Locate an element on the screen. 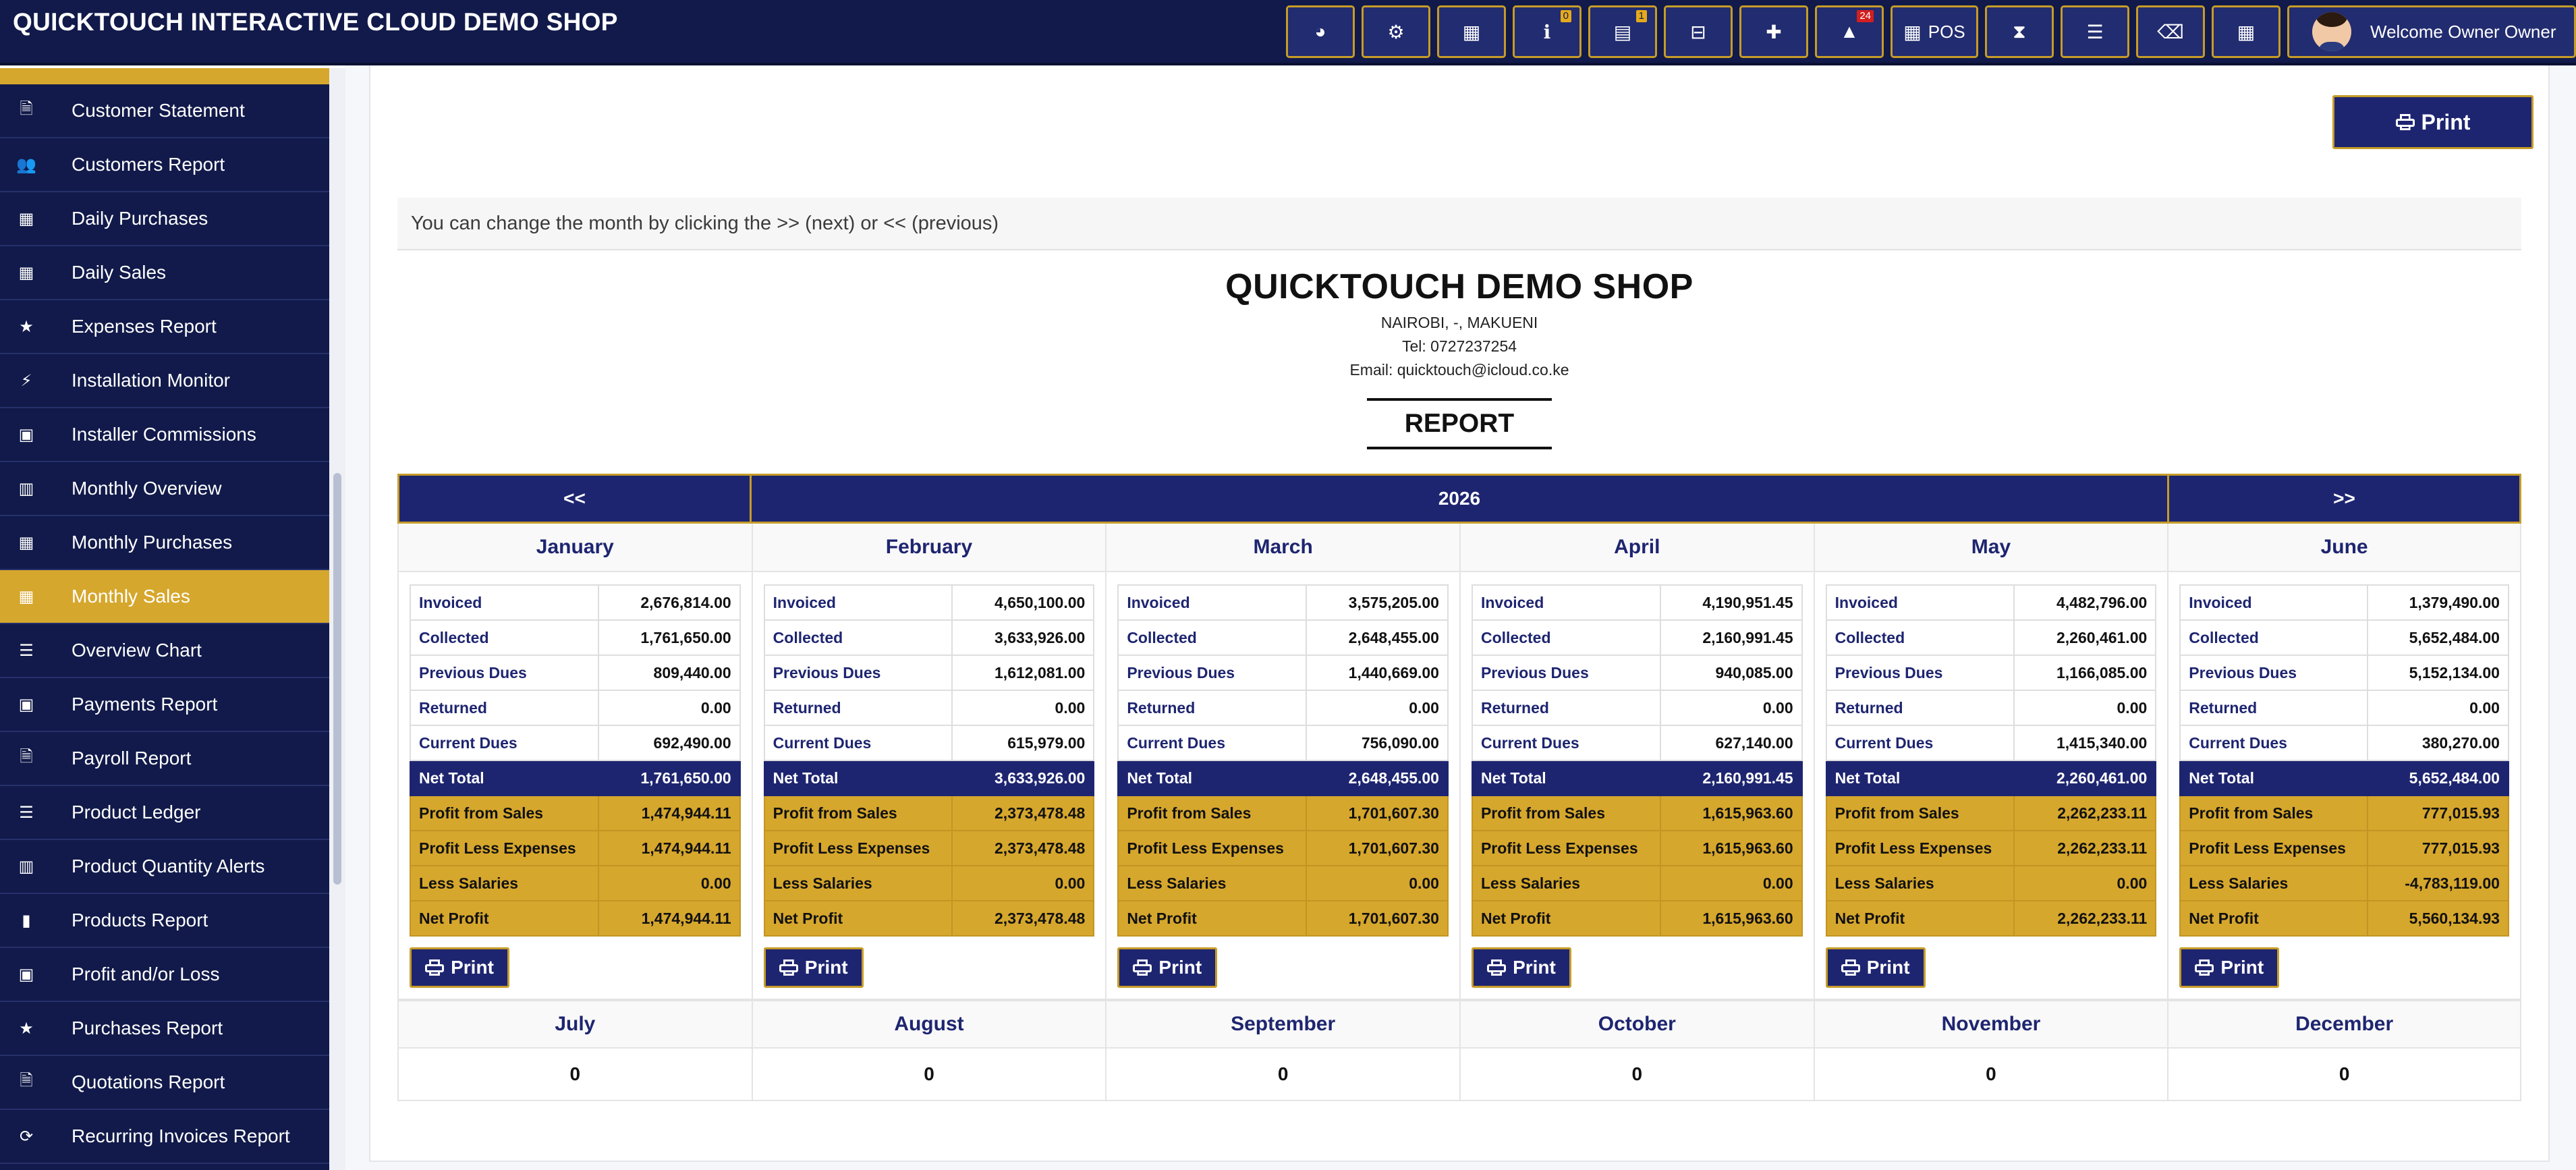 This screenshot has width=2576, height=1170. sidebar-item-customer-statement: 🗎 Customer Statement is located at coordinates (164, 111).